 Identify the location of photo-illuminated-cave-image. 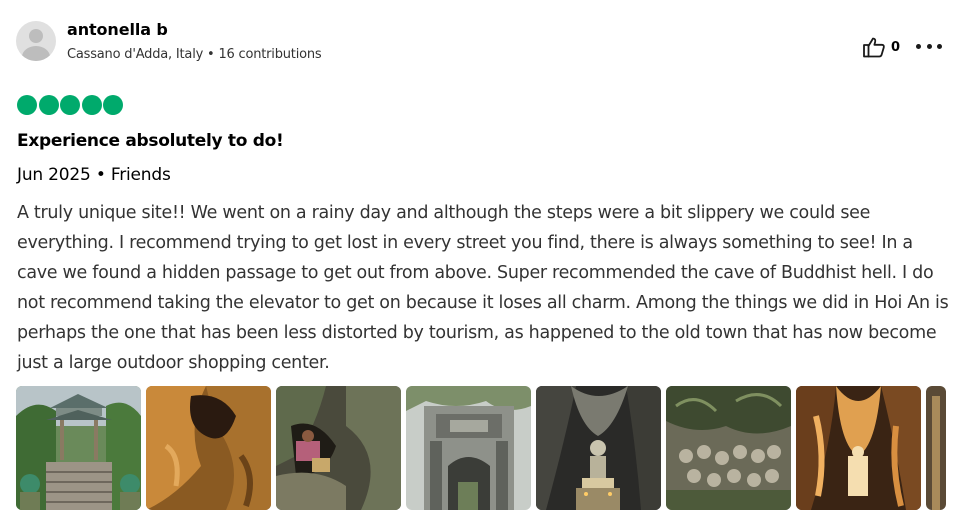
(858, 448).